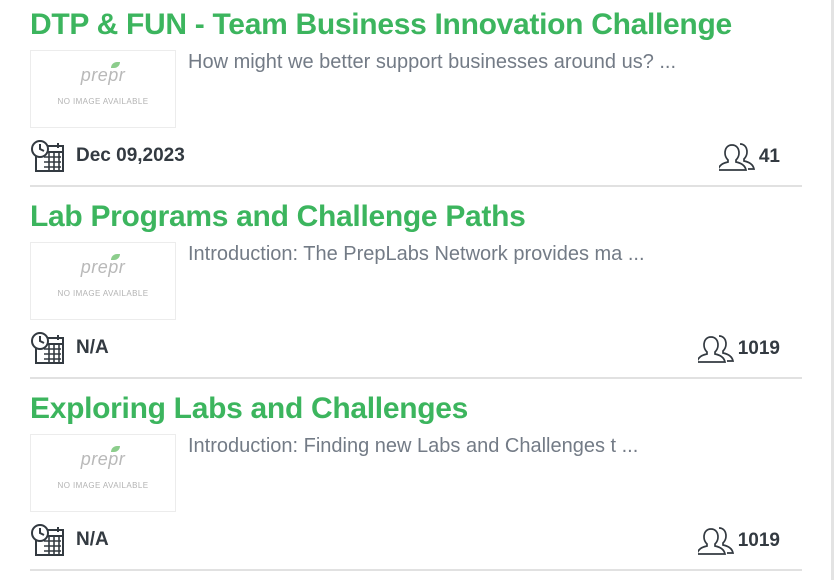  Describe the element at coordinates (249, 409) in the screenshot. I see `challenge-title: Exploring Labs and Challenges` at that location.